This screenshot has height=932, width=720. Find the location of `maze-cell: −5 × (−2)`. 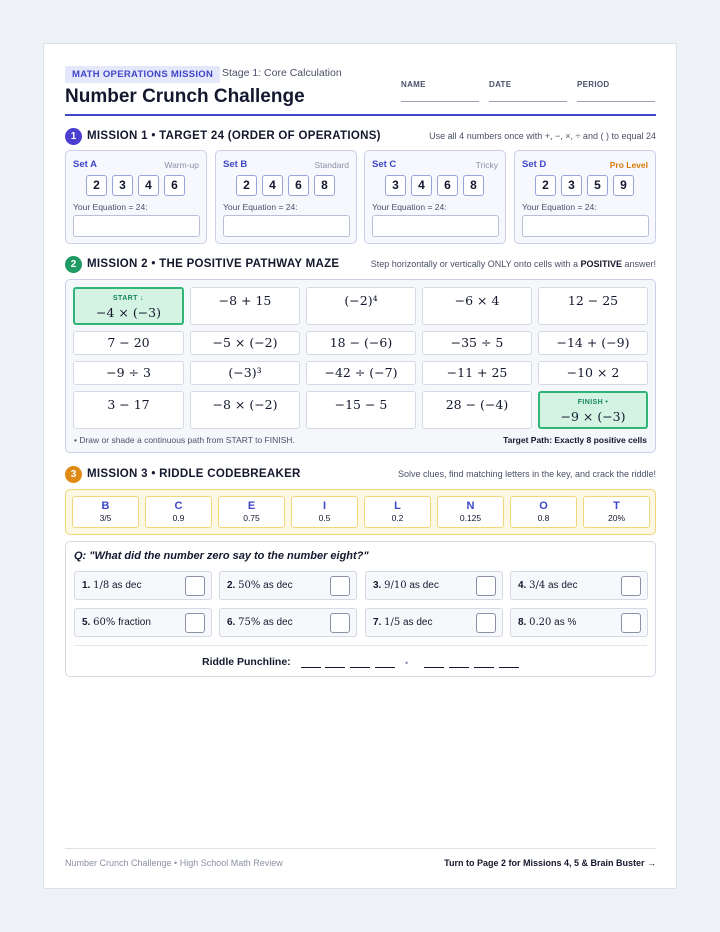

maze-cell: −5 × (−2) is located at coordinates (245, 343).